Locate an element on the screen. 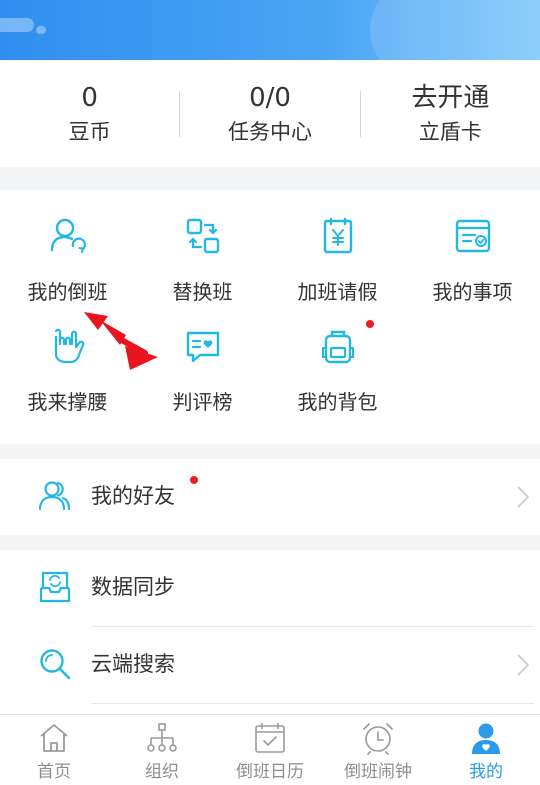  search-icon is located at coordinates (55, 664).